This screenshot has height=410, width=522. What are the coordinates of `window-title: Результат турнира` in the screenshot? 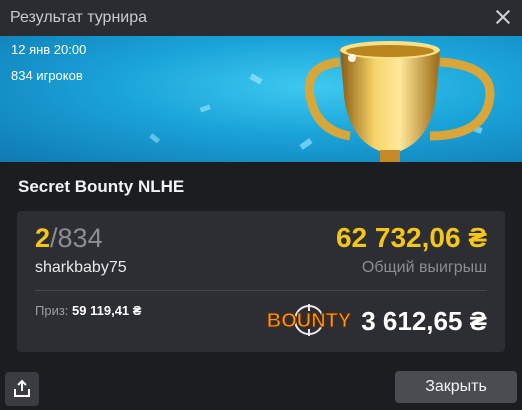 It's located at (79, 17).